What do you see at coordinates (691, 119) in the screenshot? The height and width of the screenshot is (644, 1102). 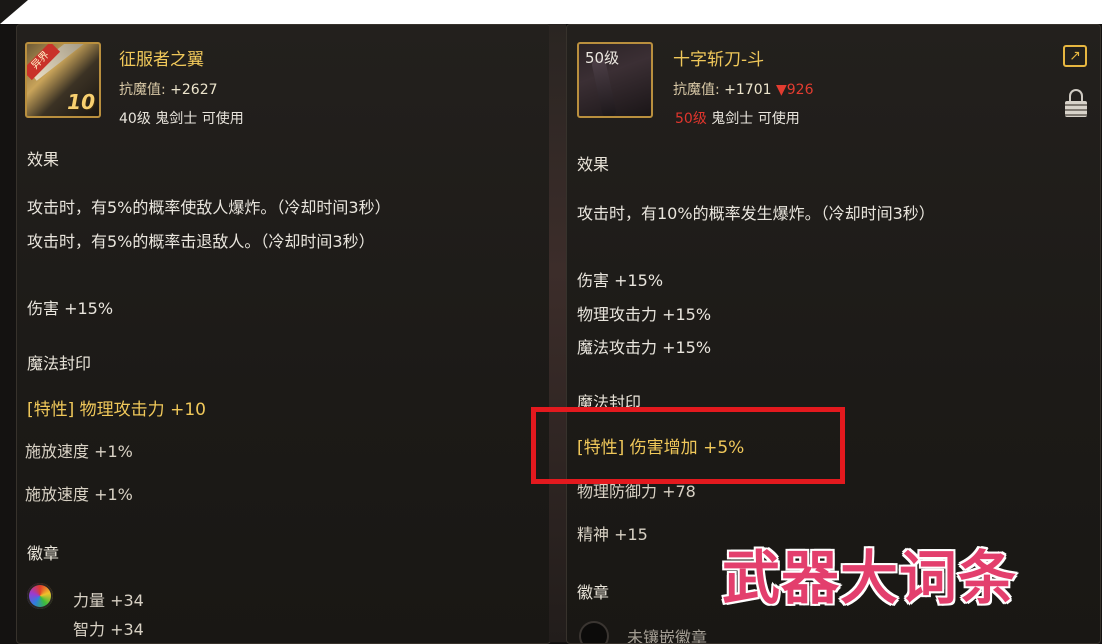 I see `requirement-level: 50级` at bounding box center [691, 119].